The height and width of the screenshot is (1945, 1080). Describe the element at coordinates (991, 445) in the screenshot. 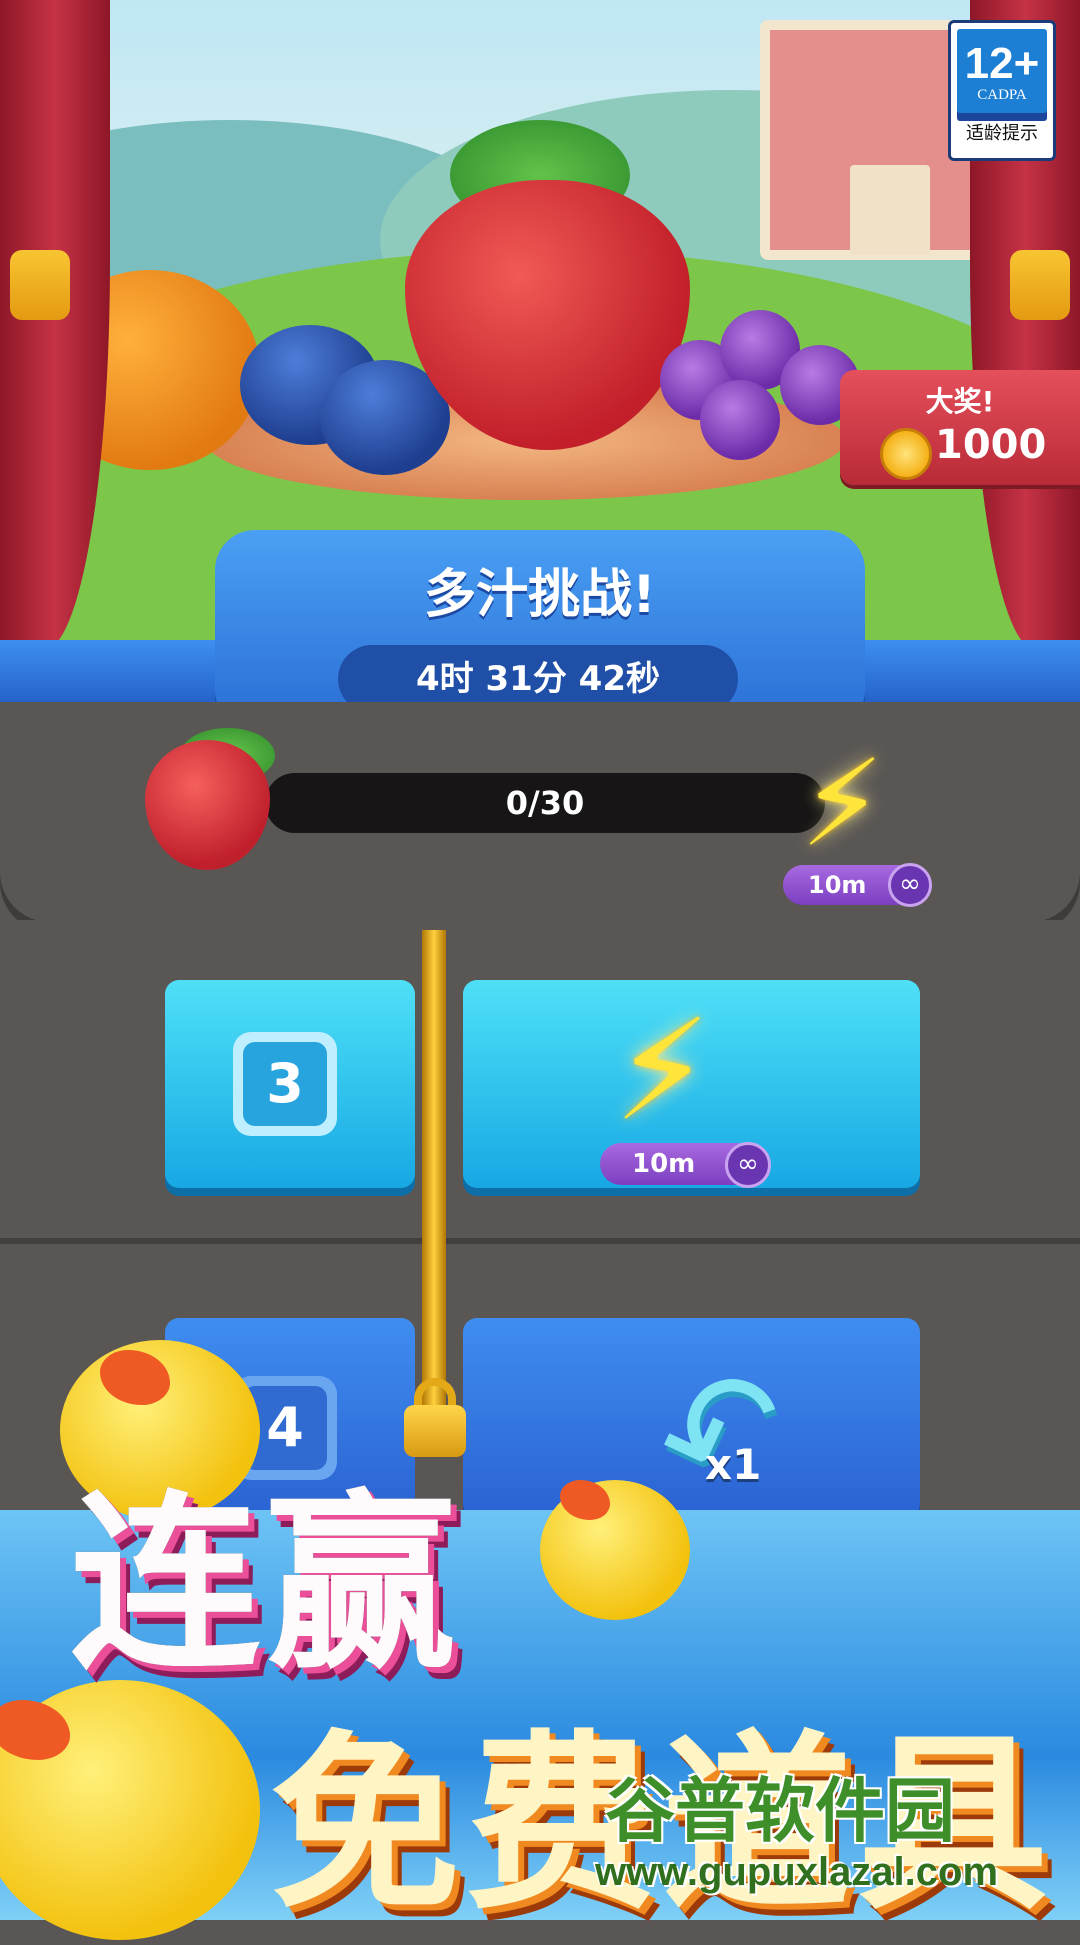

I see `prize-amount: 1000` at that location.